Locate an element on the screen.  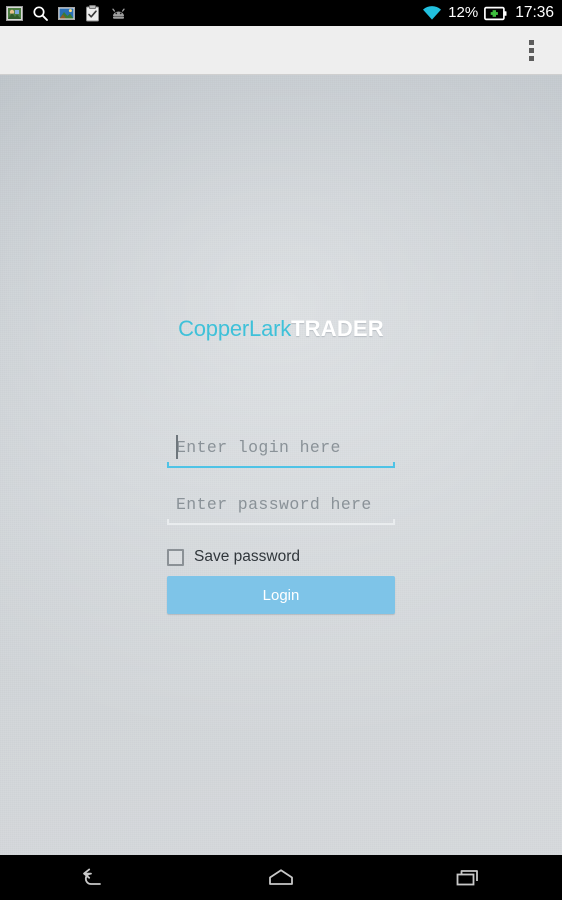
app-logo: CopperLarkTRADER is located at coordinates (281, 329).